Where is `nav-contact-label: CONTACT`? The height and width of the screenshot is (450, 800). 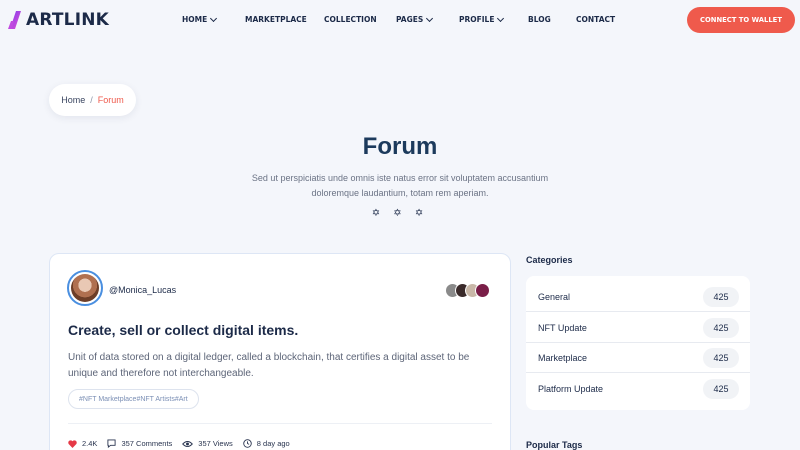 nav-contact-label: CONTACT is located at coordinates (596, 19).